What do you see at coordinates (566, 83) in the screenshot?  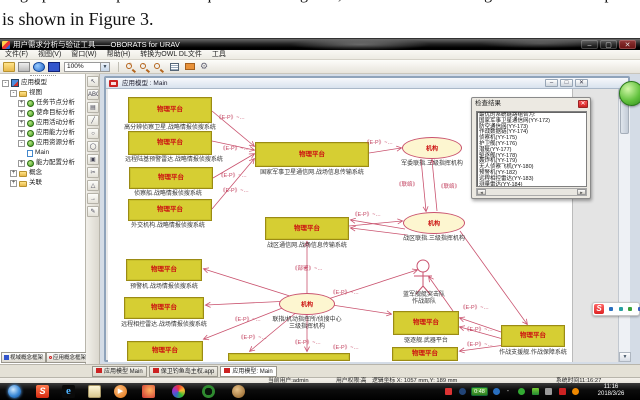 I see `child-maximize-button: □` at bounding box center [566, 83].